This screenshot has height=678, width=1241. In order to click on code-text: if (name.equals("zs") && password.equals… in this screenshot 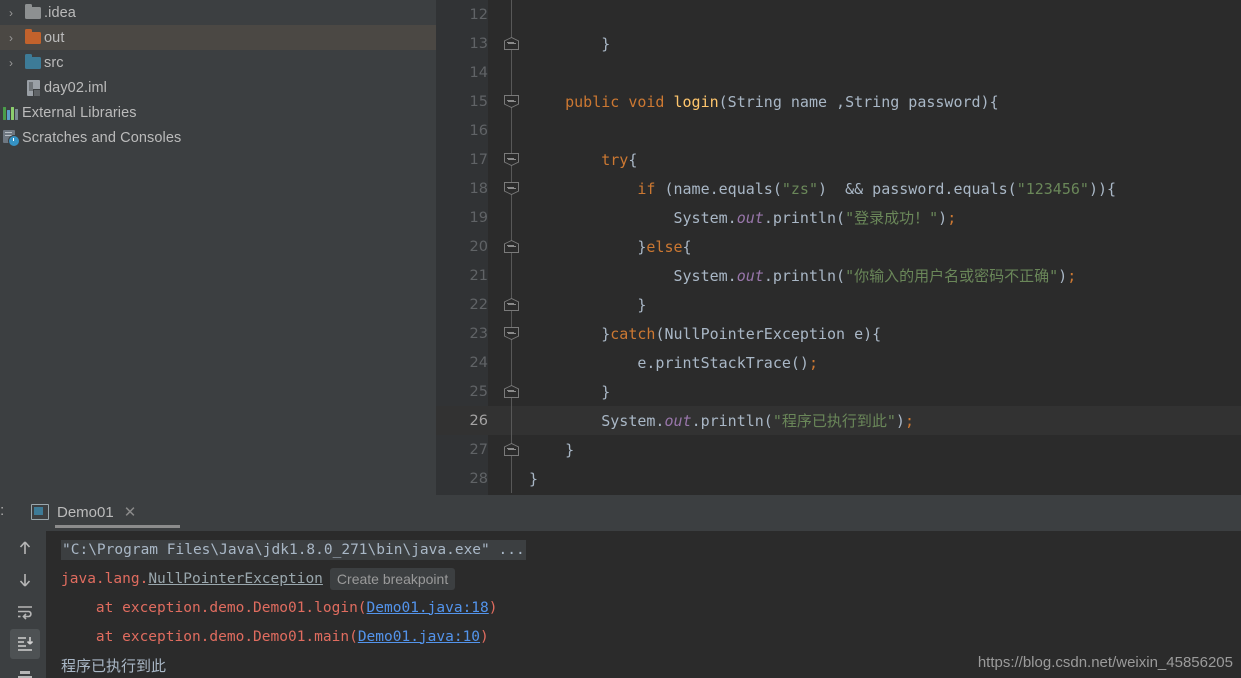, I will do `click(823, 188)`.